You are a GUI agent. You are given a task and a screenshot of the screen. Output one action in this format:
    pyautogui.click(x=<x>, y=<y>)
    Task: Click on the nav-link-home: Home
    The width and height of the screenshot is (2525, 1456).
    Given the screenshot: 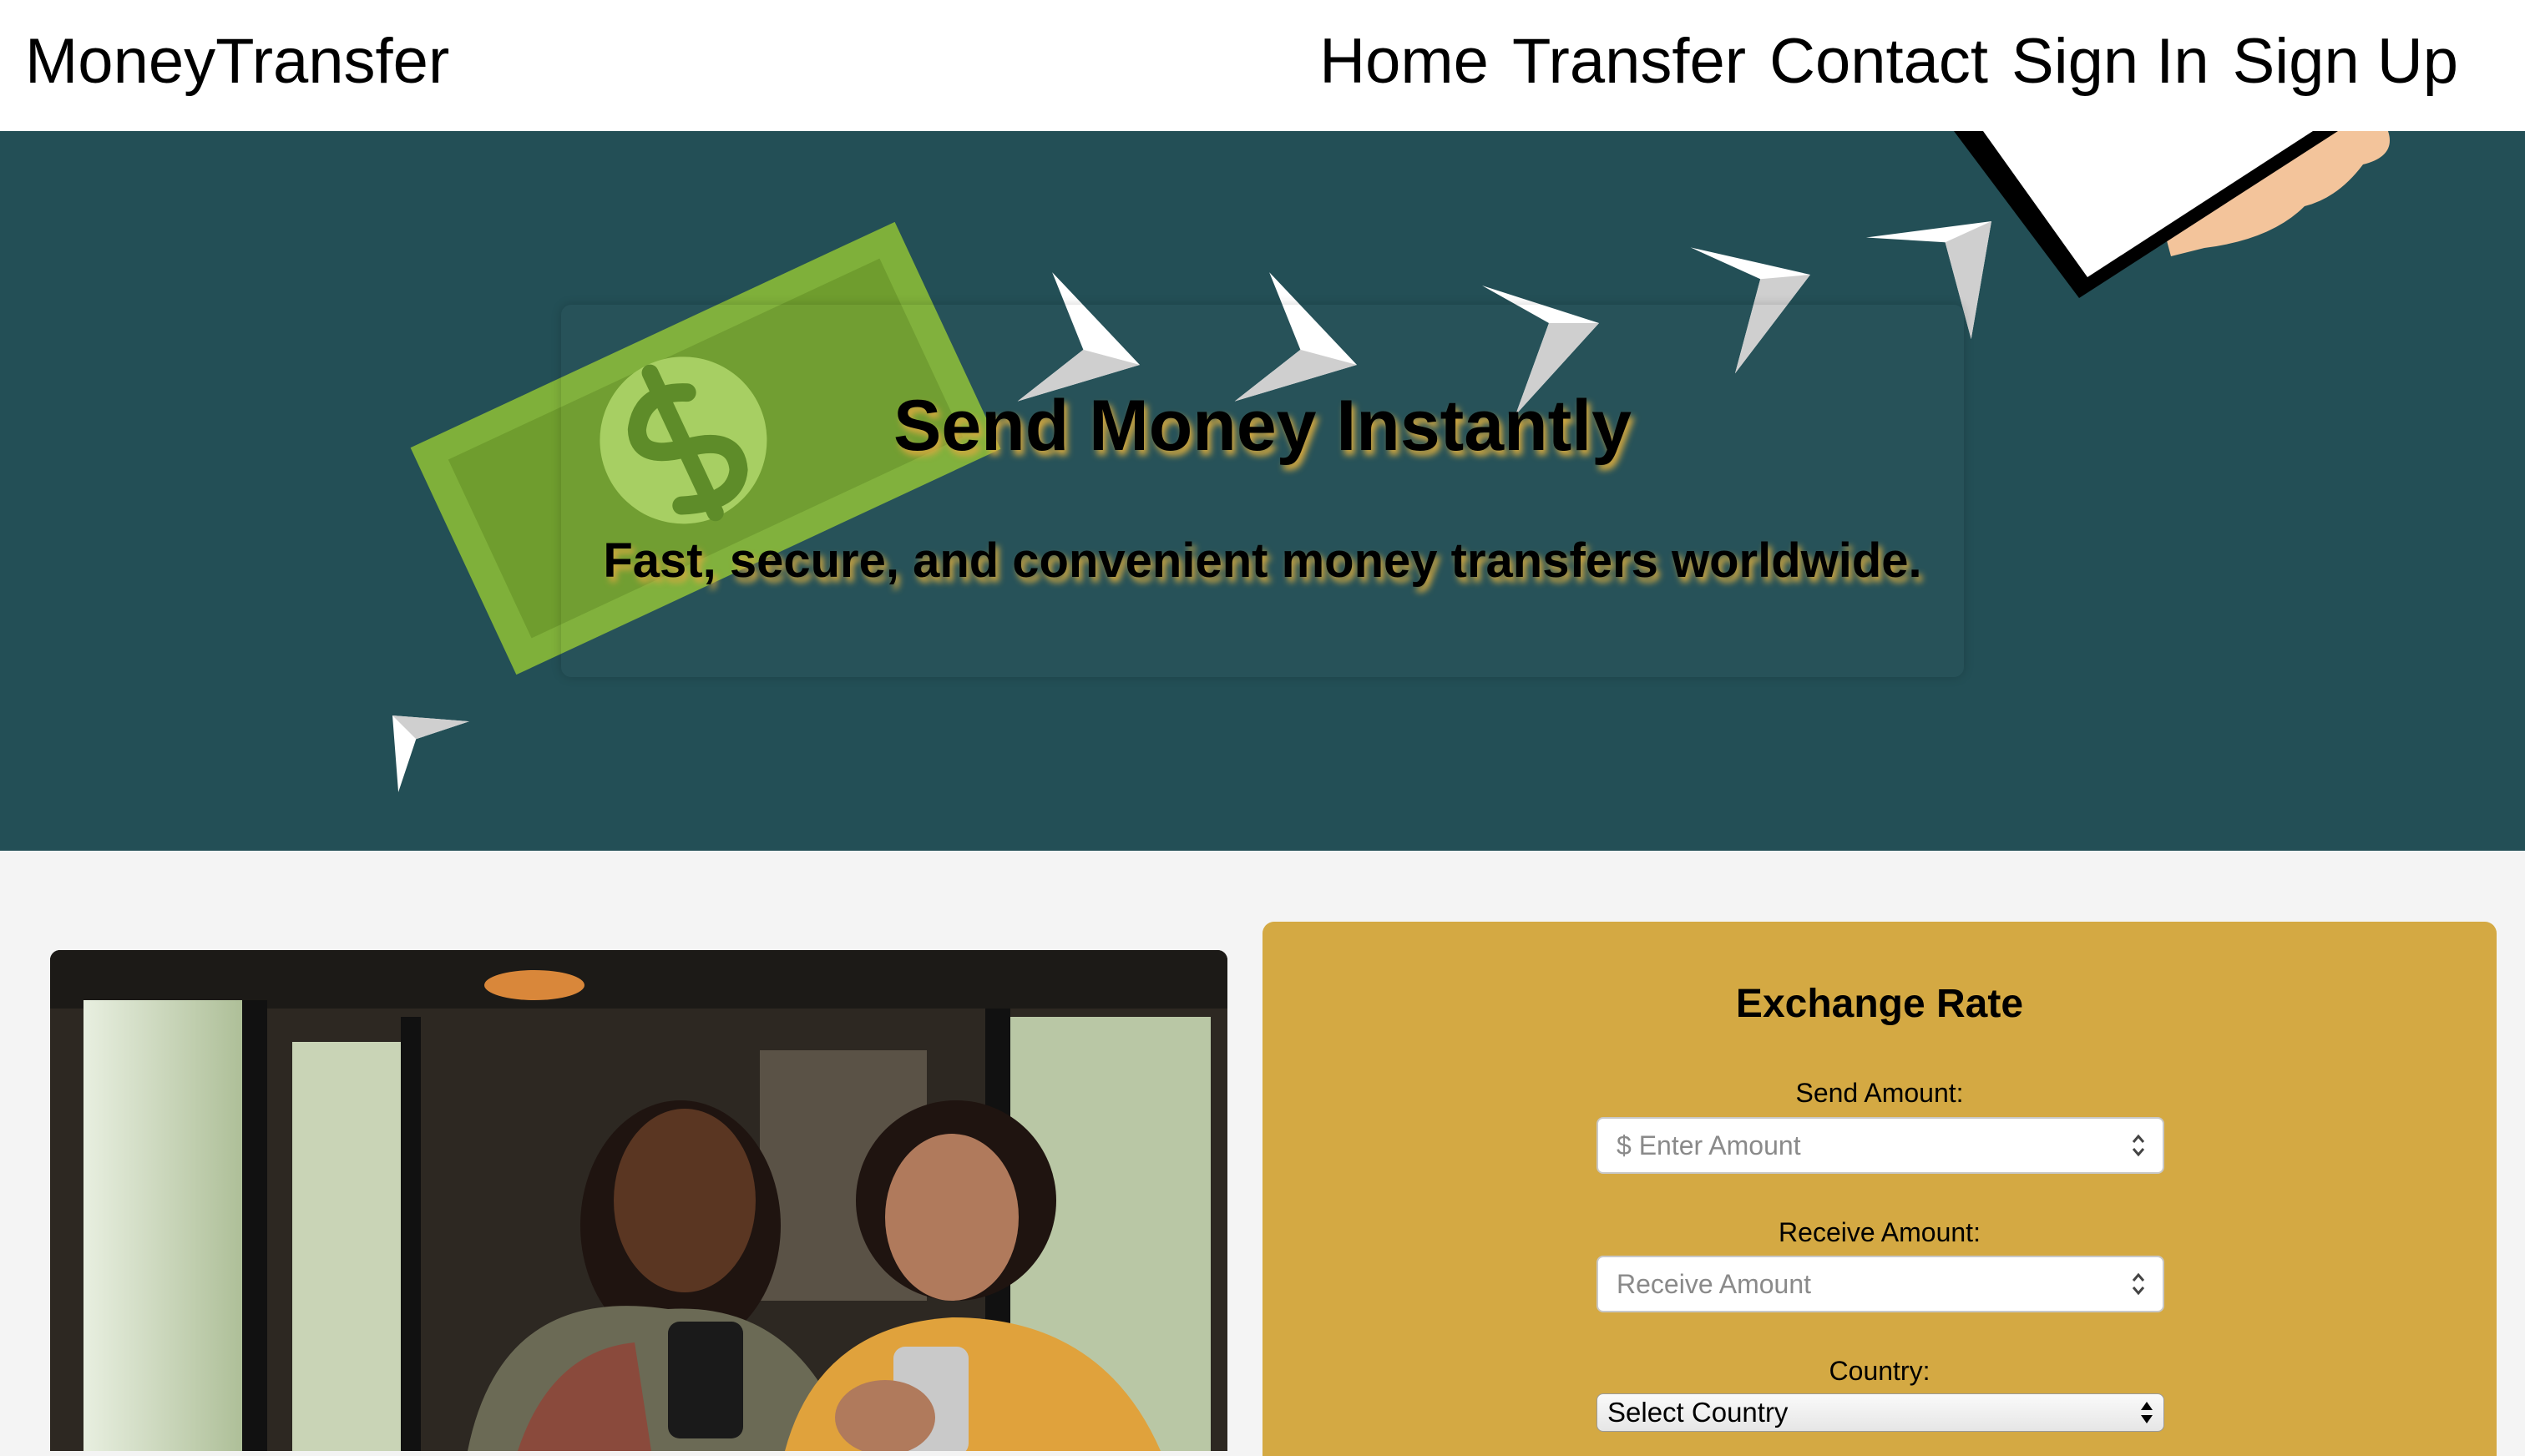 What is the action you would take?
    pyautogui.click(x=1404, y=61)
    